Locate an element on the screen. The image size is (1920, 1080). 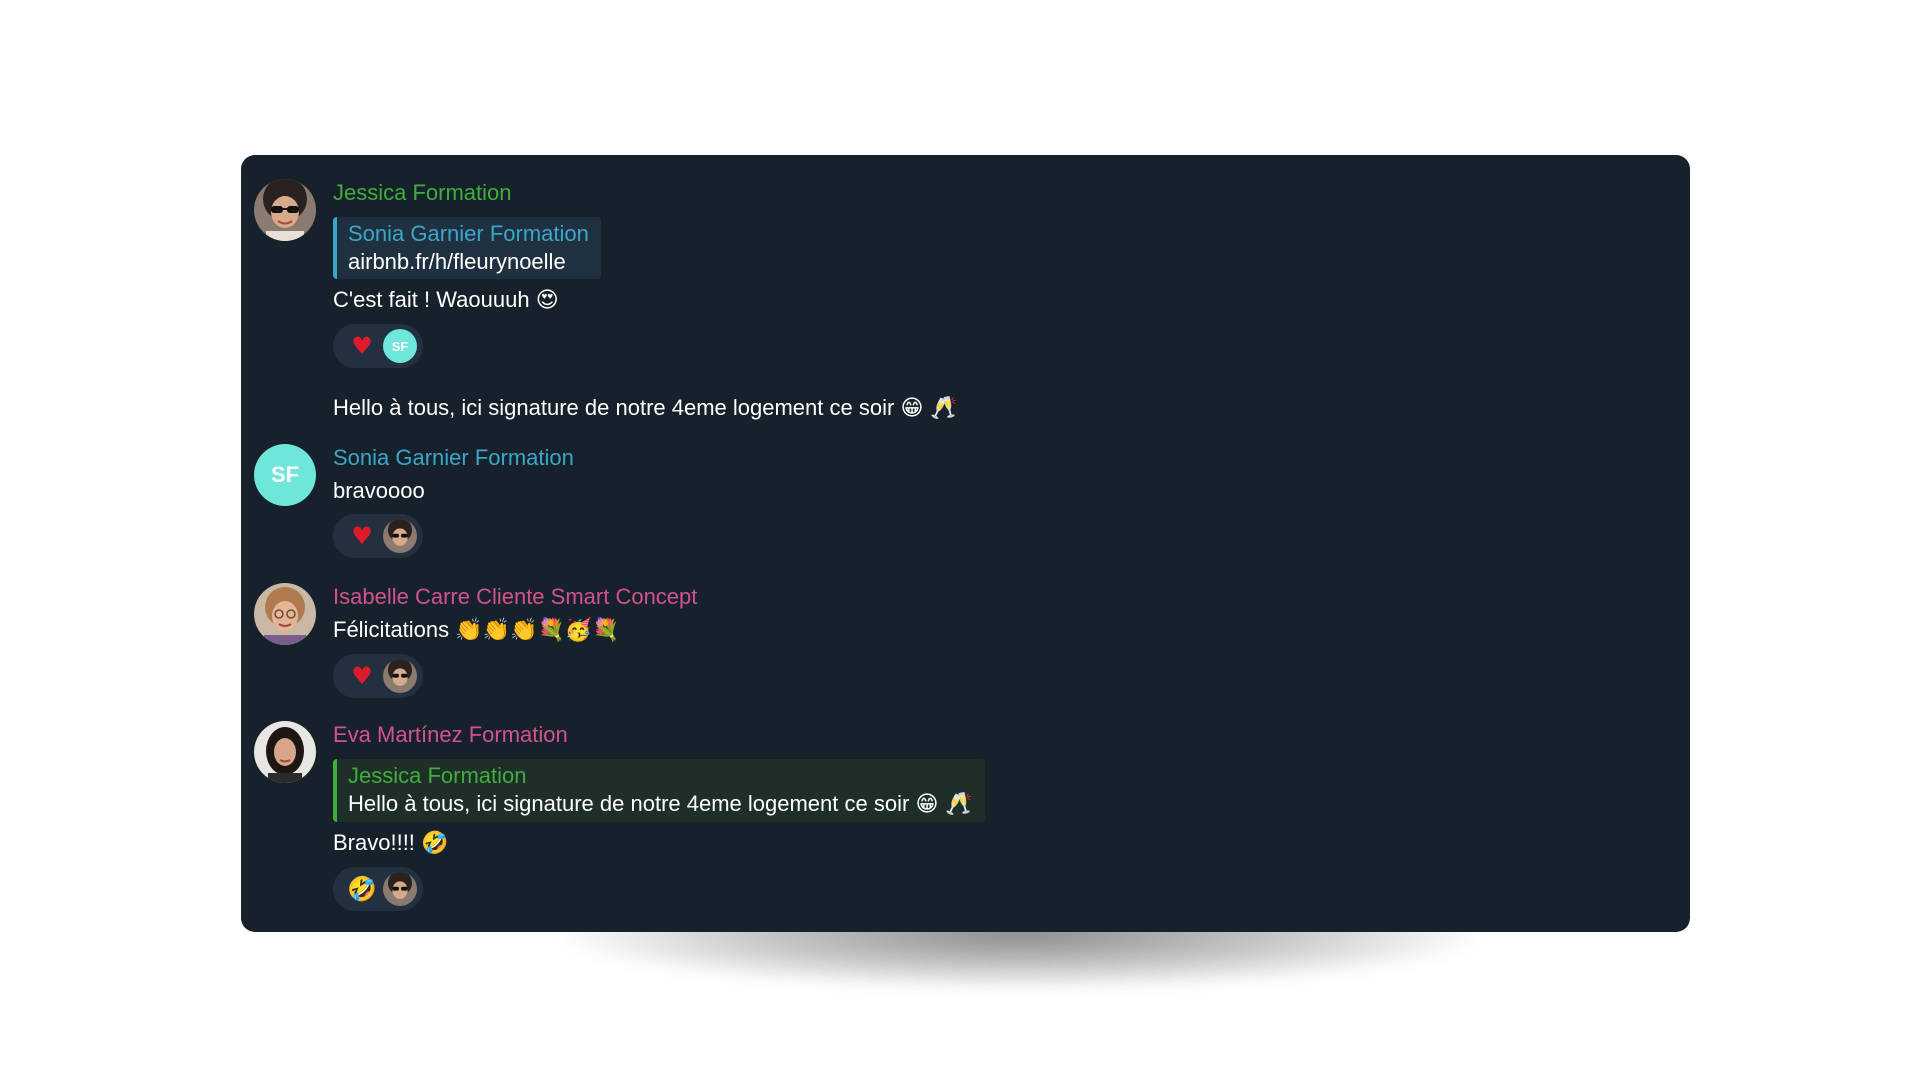
reaction-pill: 🤣 is located at coordinates (378, 889).